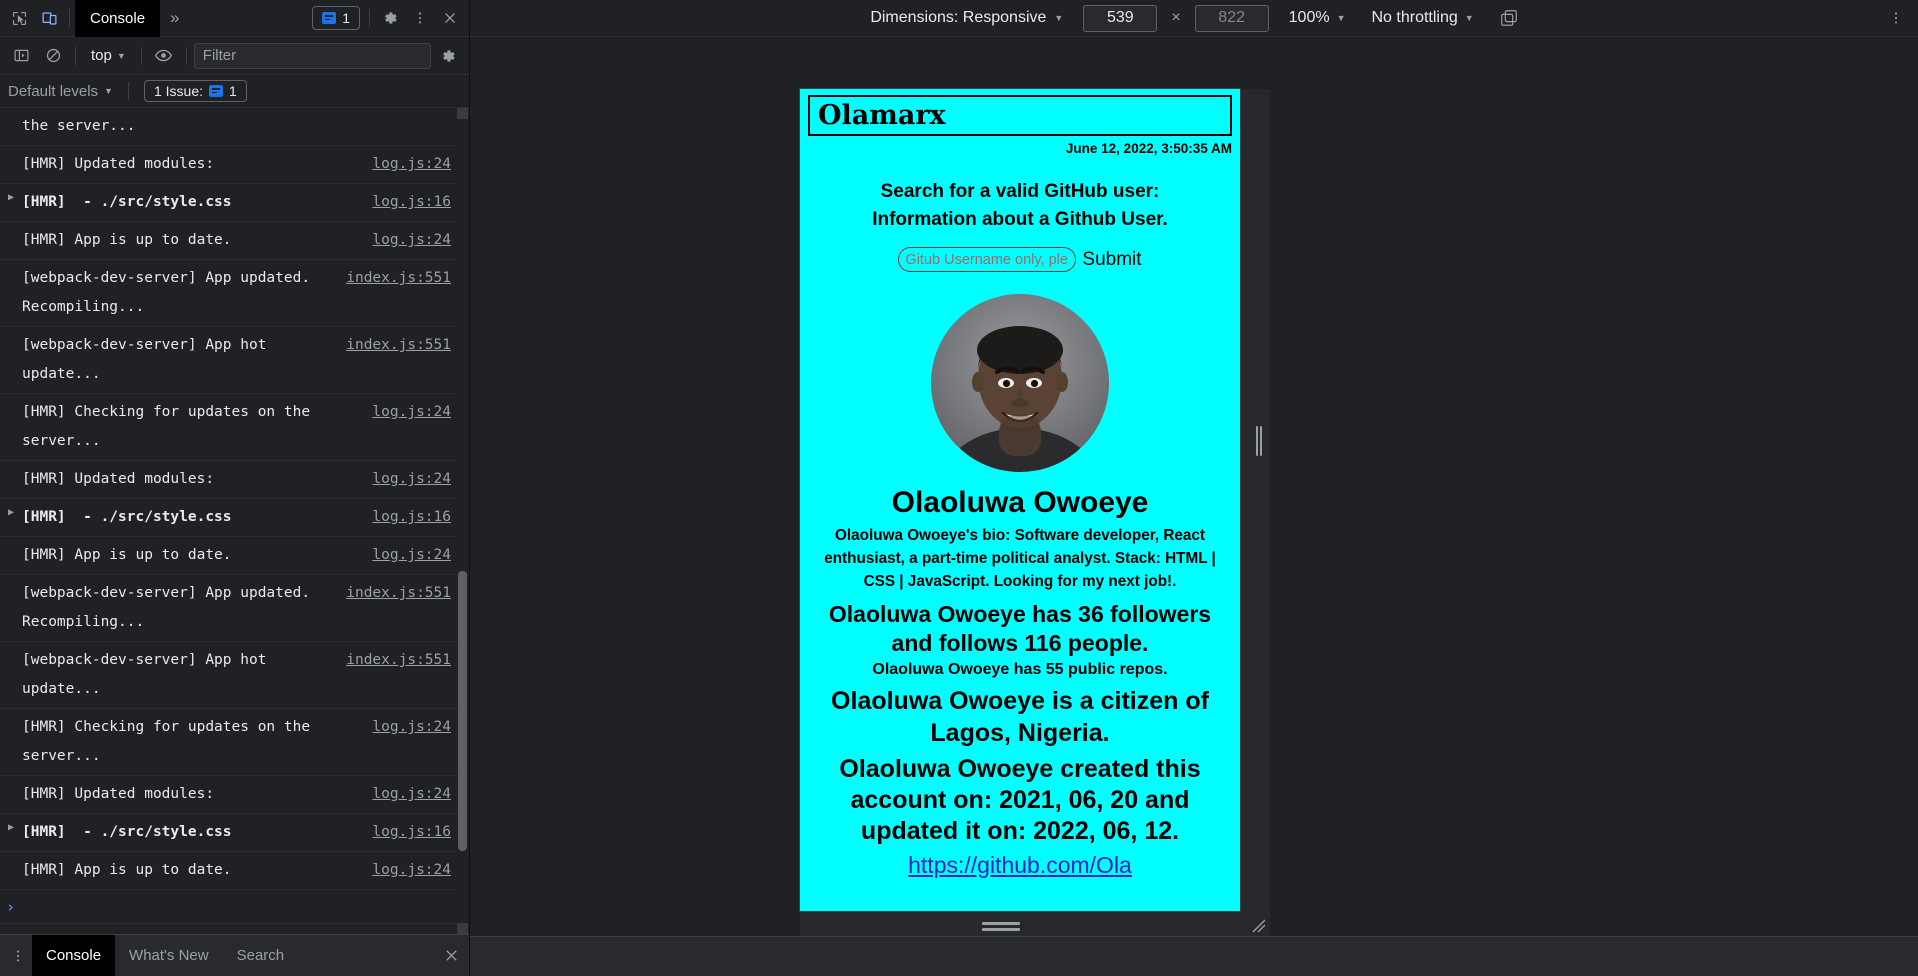 This screenshot has height=976, width=1918. Describe the element at coordinates (1423, 18) in the screenshot. I see `throttling-selector: No throttling ▼` at that location.